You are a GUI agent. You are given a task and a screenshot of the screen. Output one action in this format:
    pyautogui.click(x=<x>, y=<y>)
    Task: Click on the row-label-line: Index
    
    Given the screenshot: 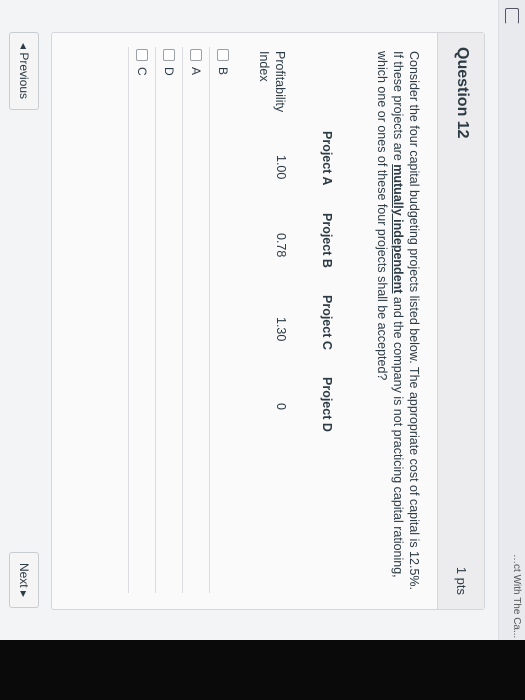 What is the action you would take?
    pyautogui.click(x=264, y=66)
    